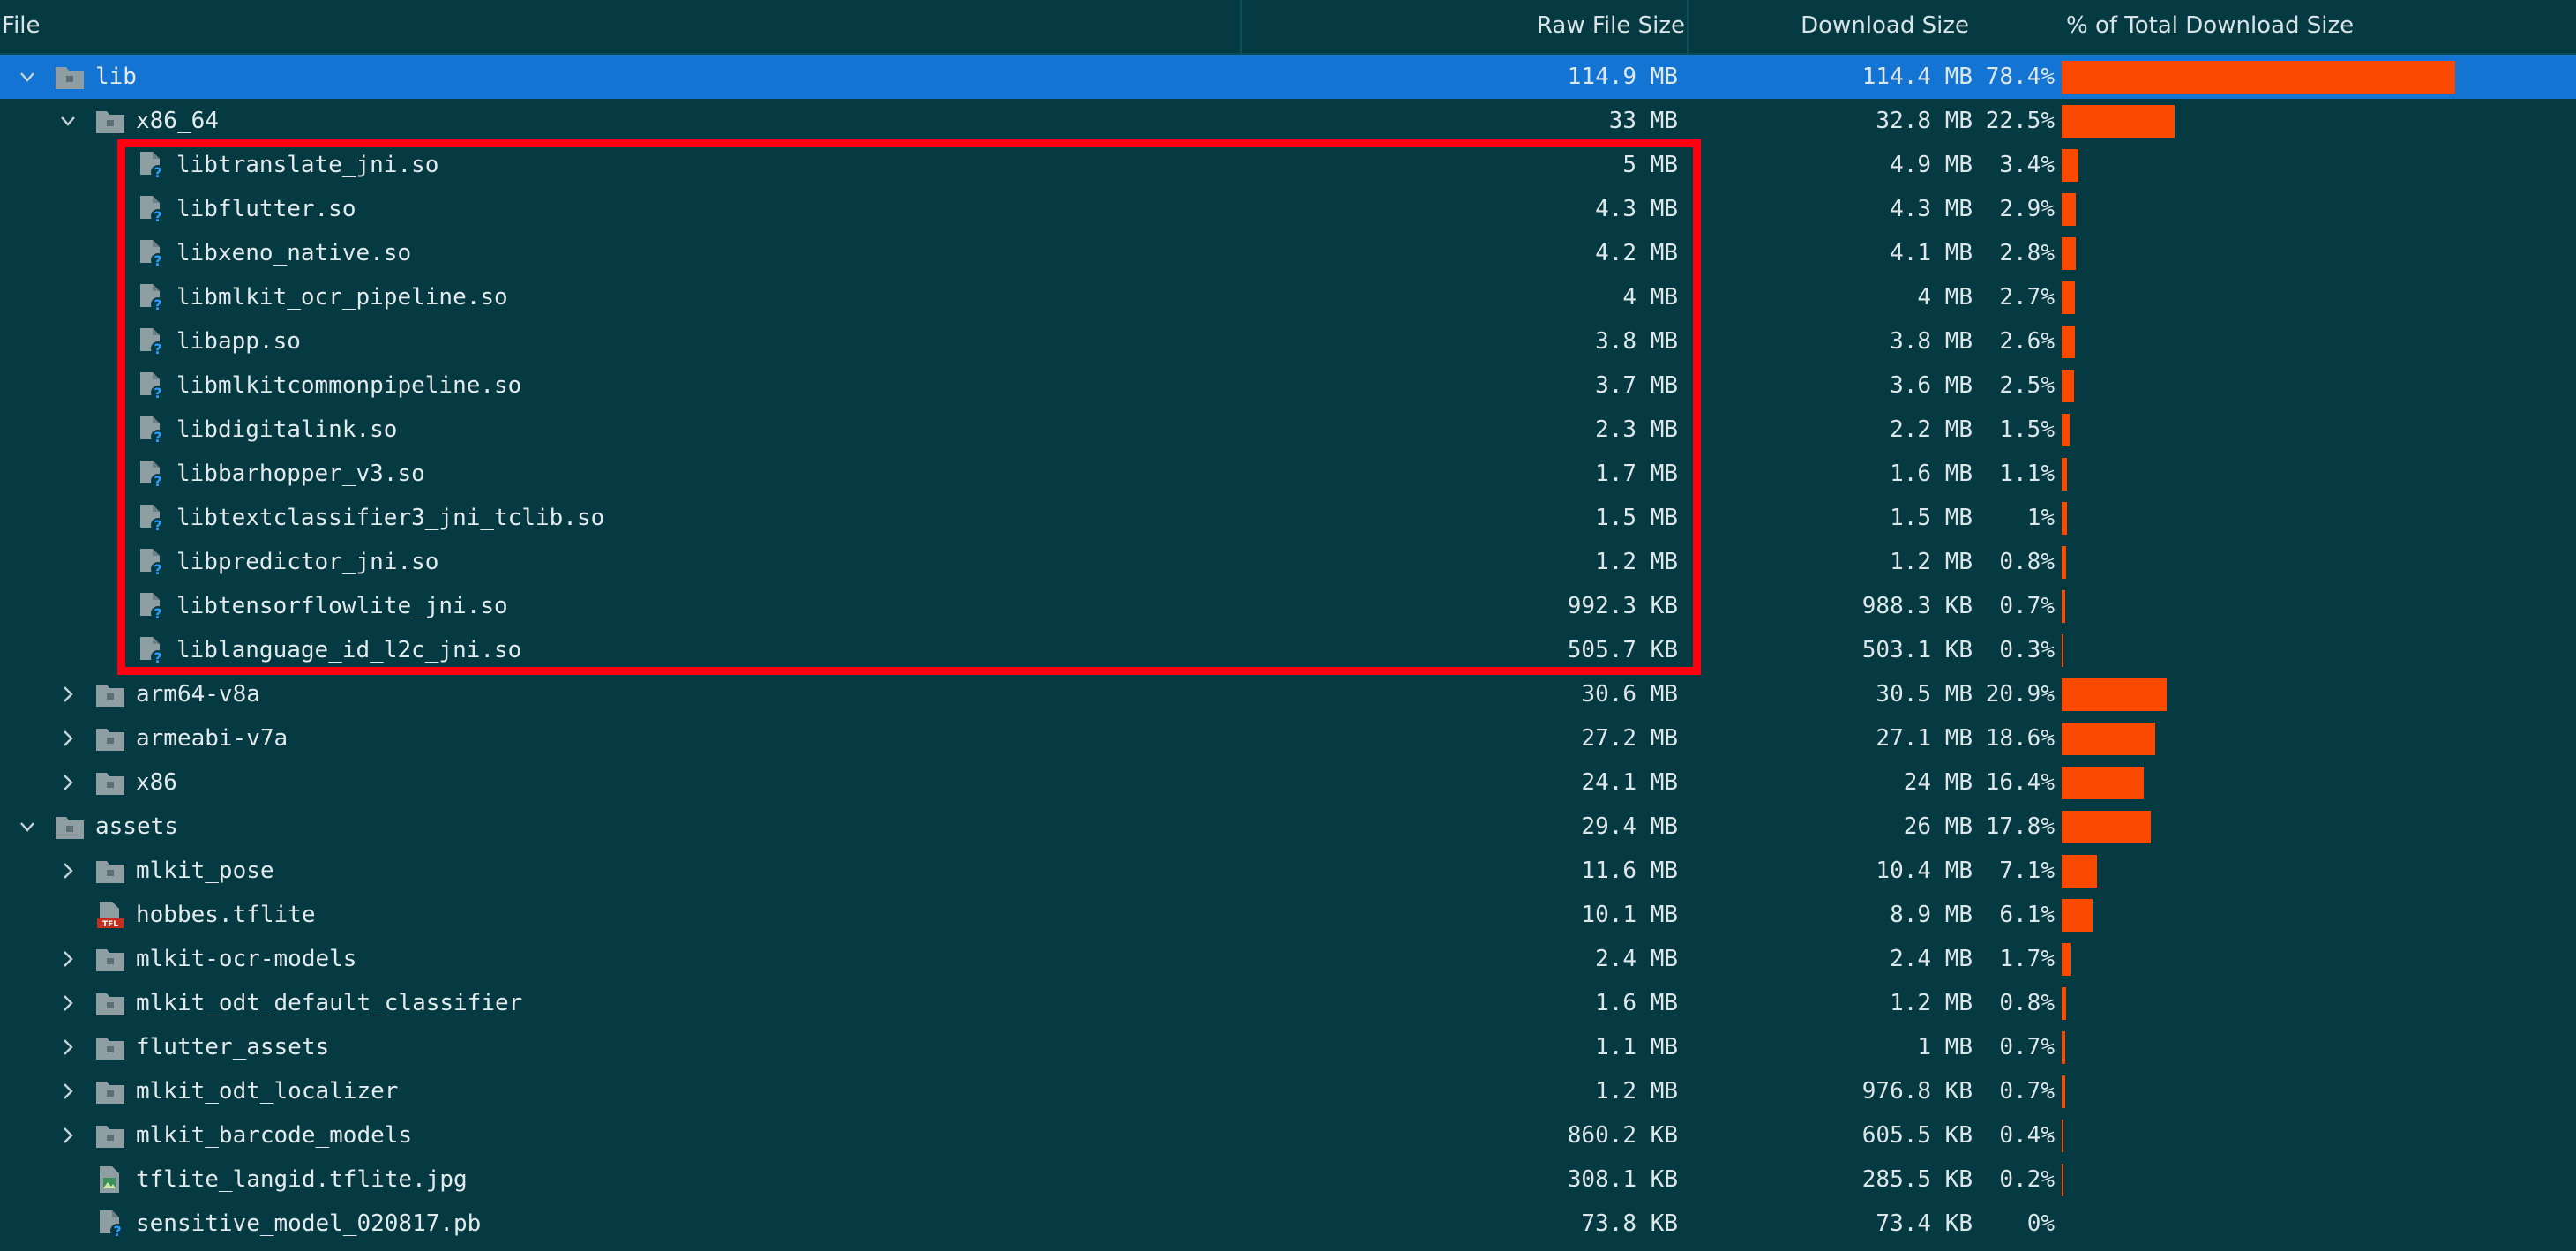 The width and height of the screenshot is (2576, 1251). I want to click on row-name: libbarhopper_v3.so, so click(300, 474).